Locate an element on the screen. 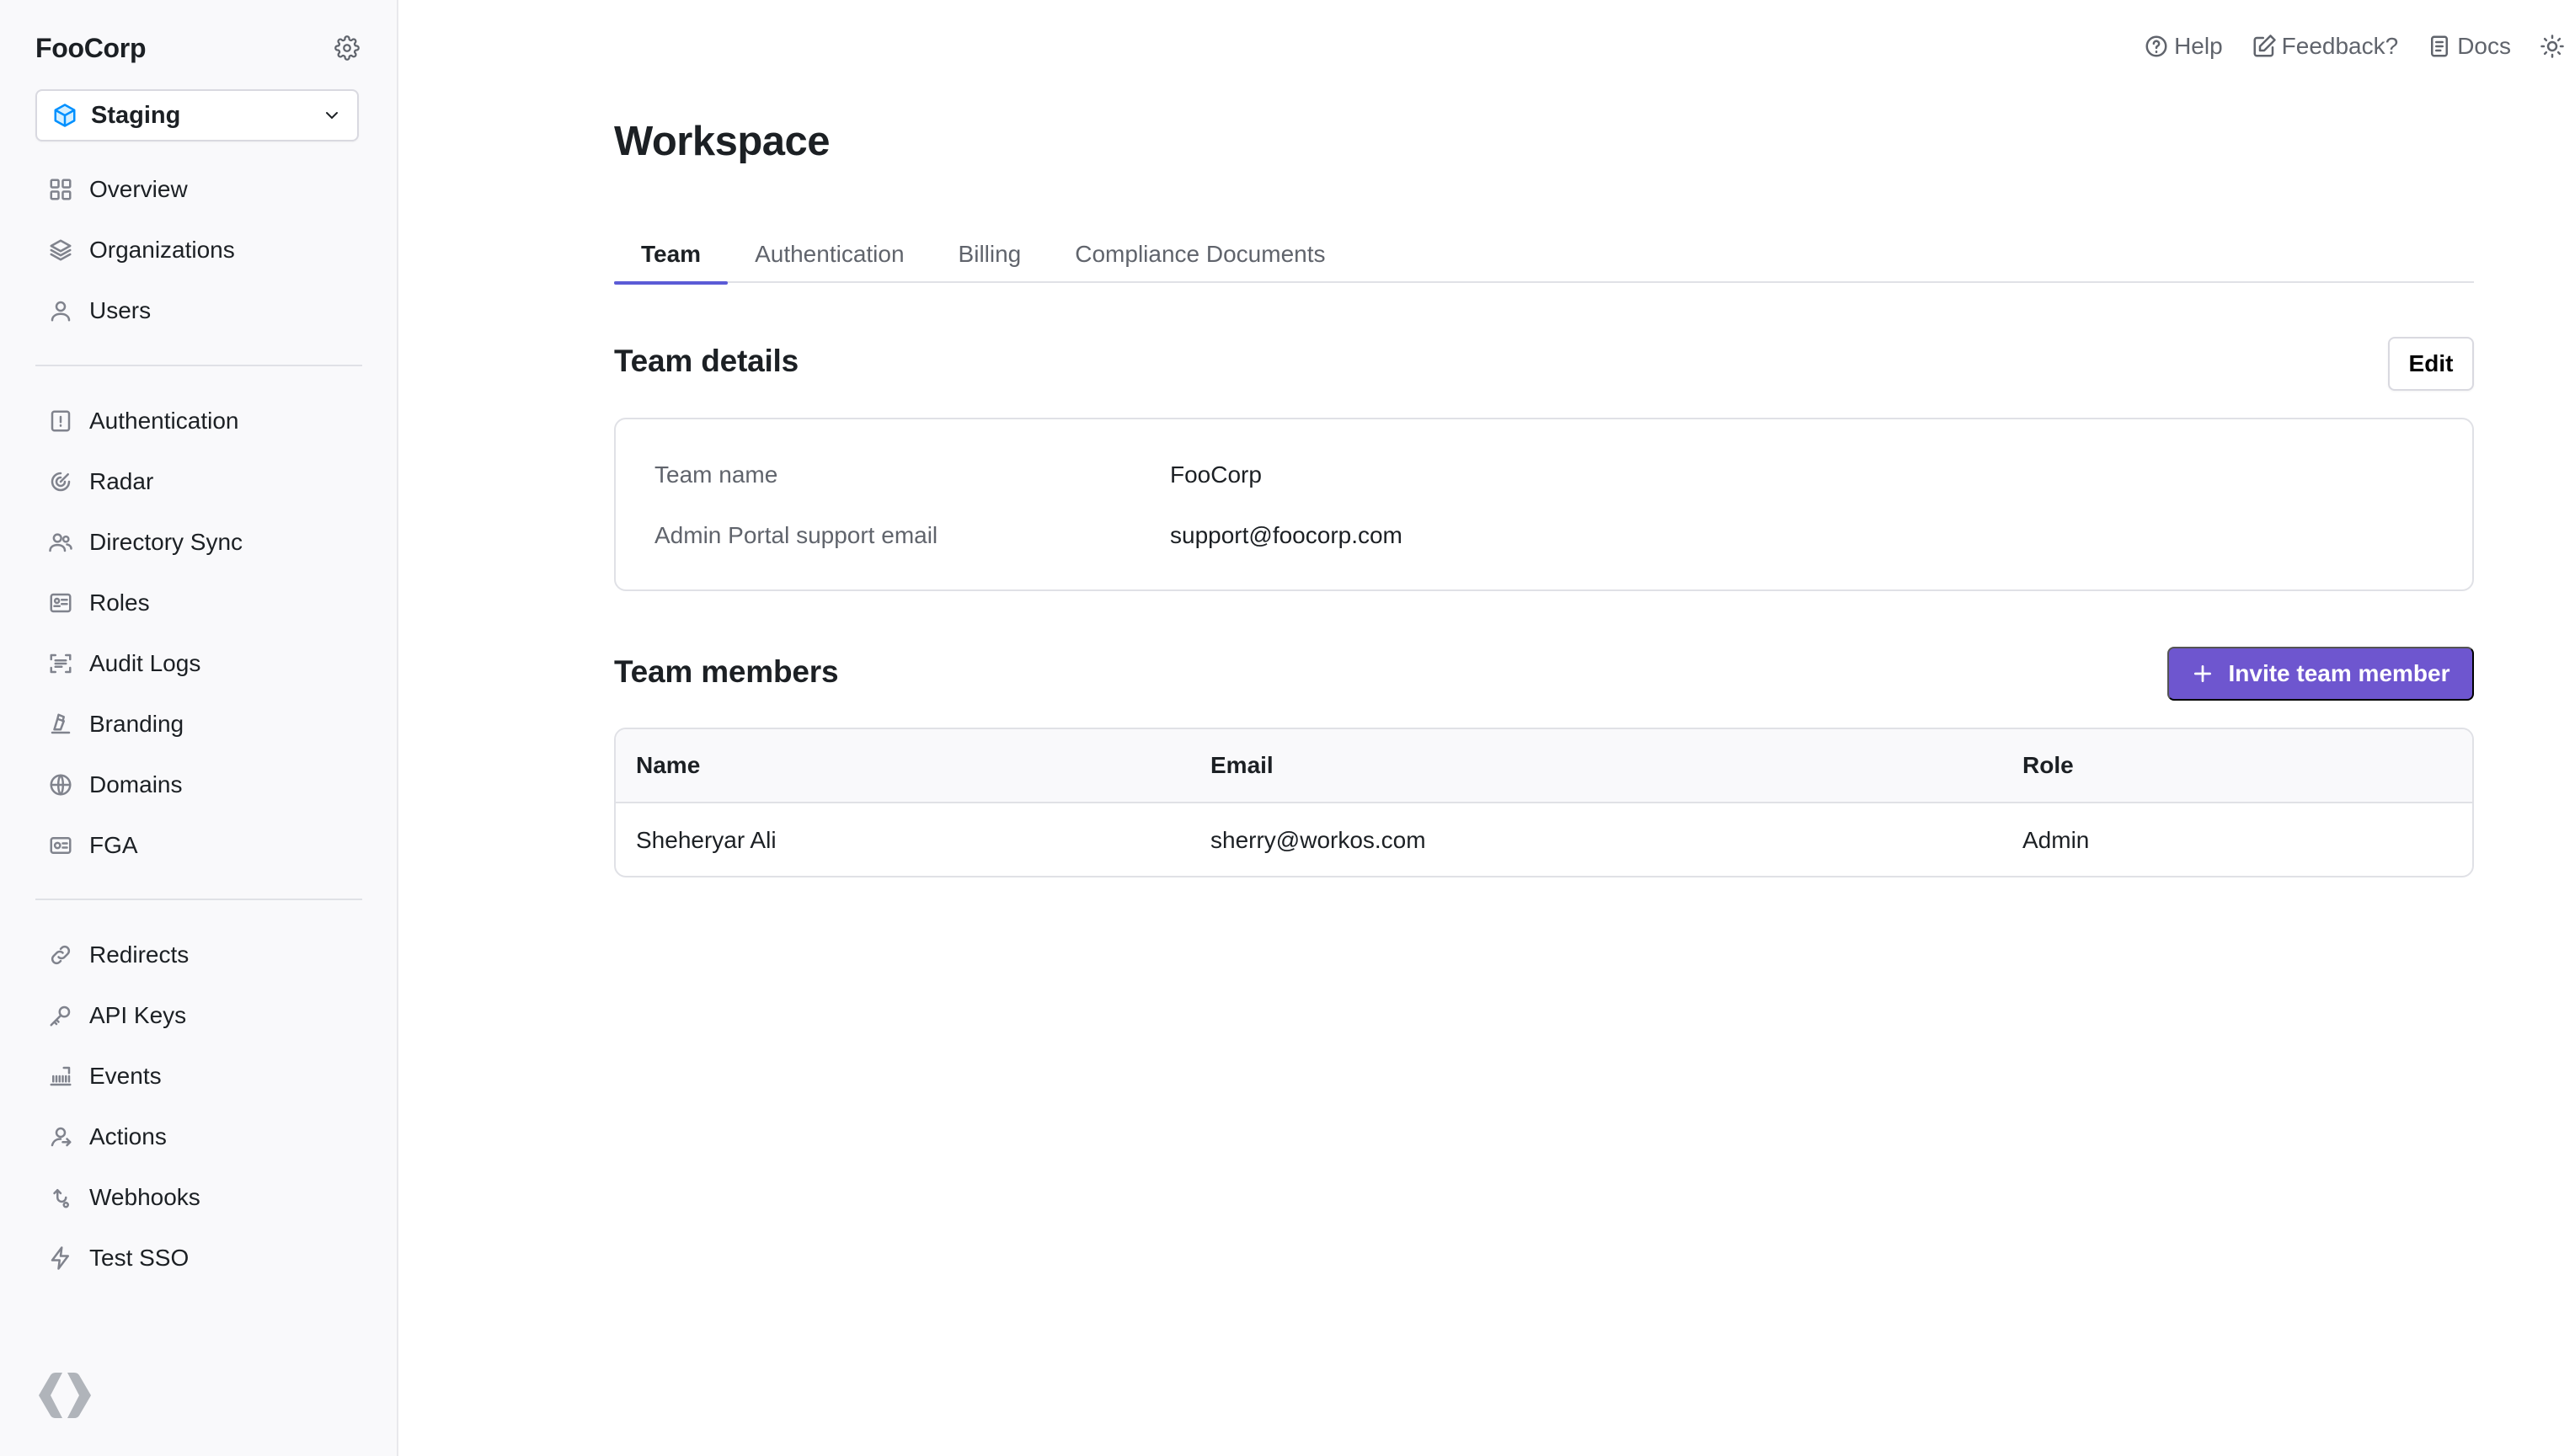 This screenshot has width=2575, height=1456. settings-button is located at coordinates (347, 48).